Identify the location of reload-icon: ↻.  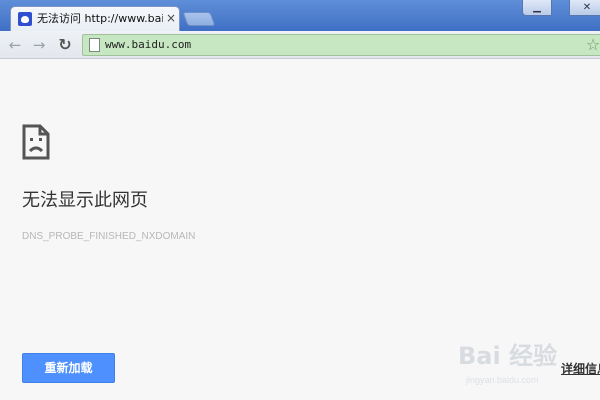
(65, 45).